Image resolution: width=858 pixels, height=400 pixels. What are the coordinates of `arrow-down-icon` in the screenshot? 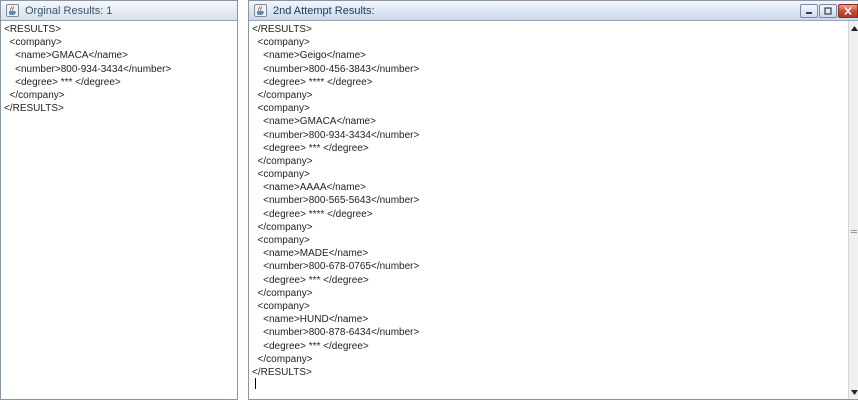 It's located at (854, 392).